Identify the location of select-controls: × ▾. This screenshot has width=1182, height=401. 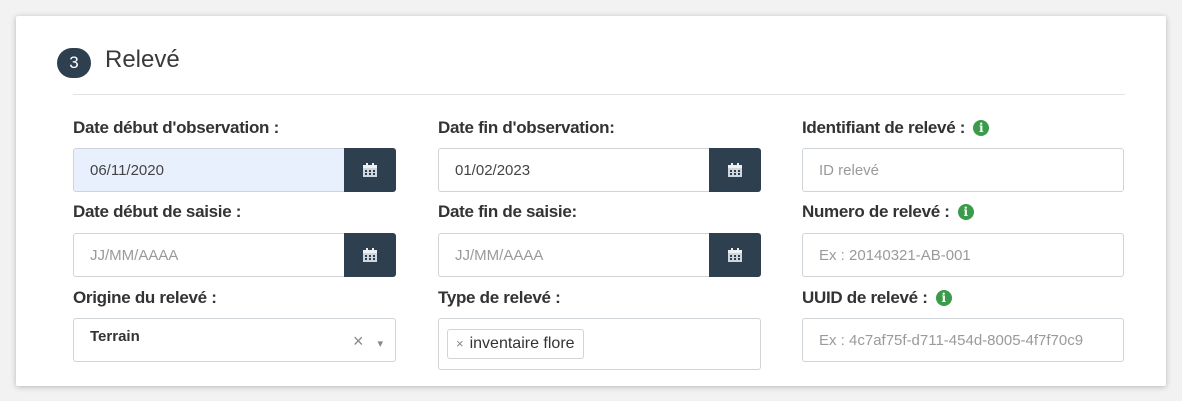
(368, 342).